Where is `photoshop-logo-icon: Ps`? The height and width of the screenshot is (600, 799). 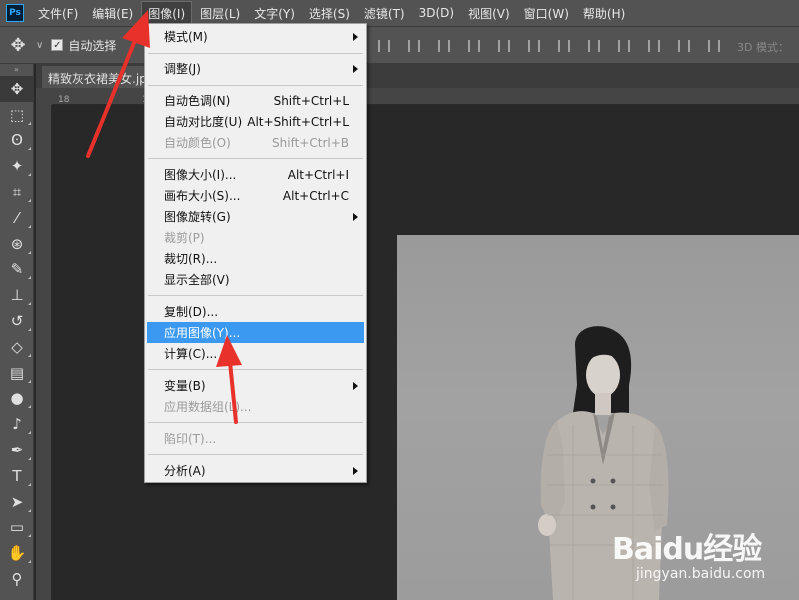
photoshop-logo-icon: Ps is located at coordinates (15, 13).